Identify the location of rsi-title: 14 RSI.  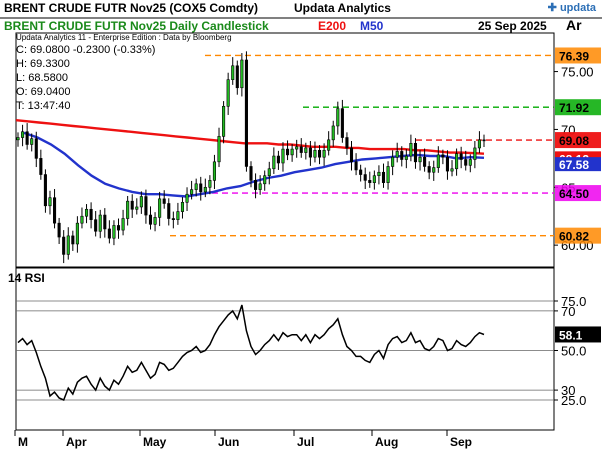
(26, 278).